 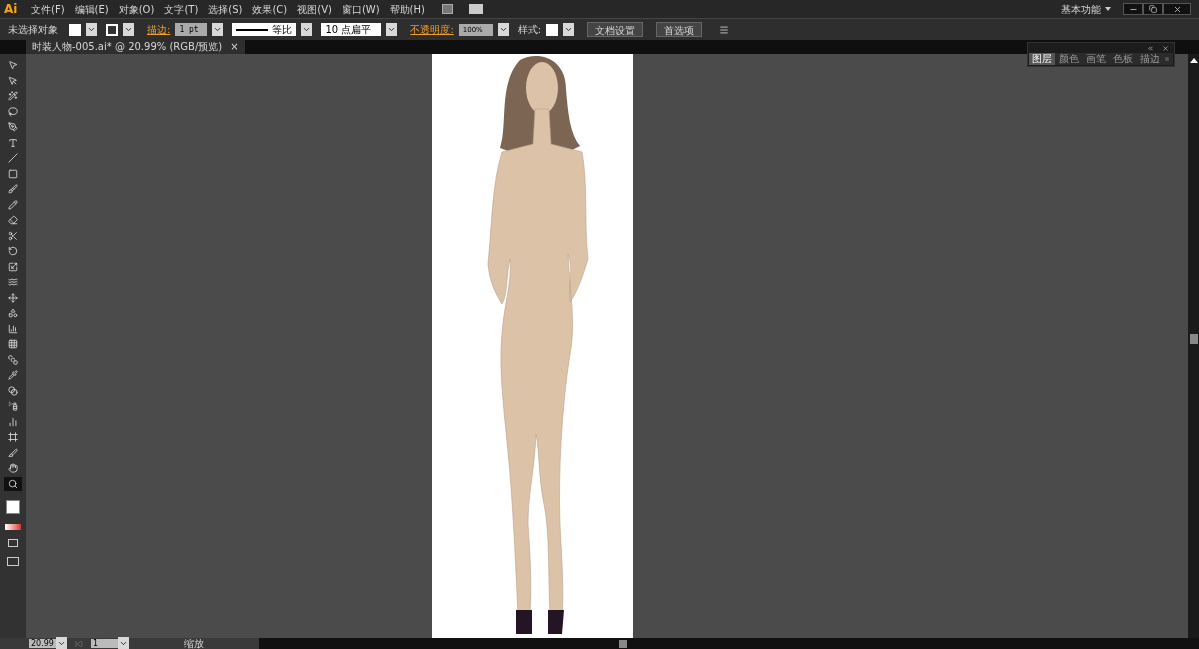 I want to click on stroke-link: 描边:, so click(x=159, y=29).